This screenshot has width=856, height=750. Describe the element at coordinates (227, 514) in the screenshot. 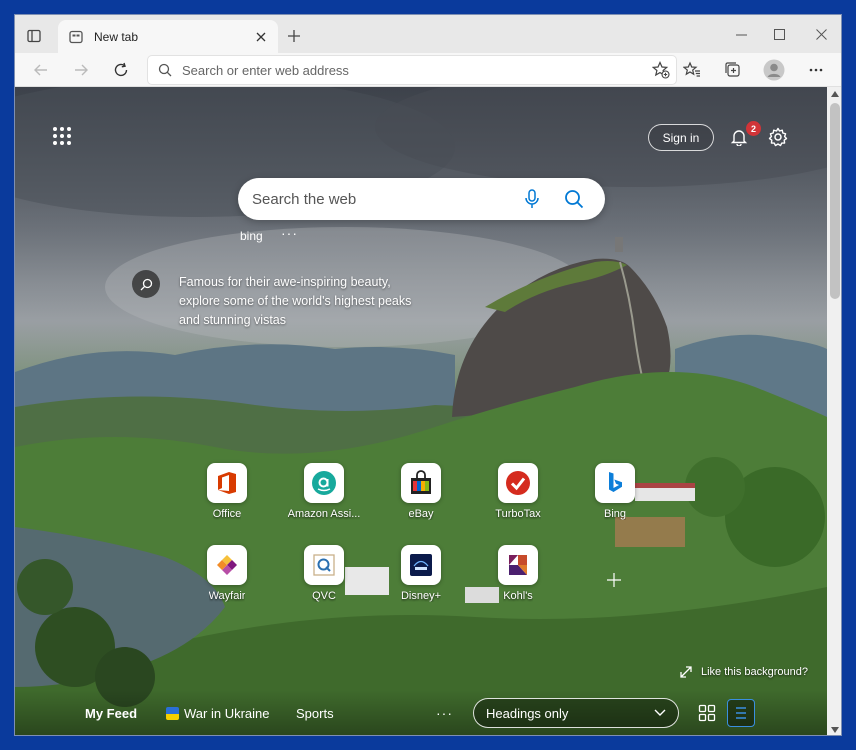

I see `quick-link-label: Office` at that location.